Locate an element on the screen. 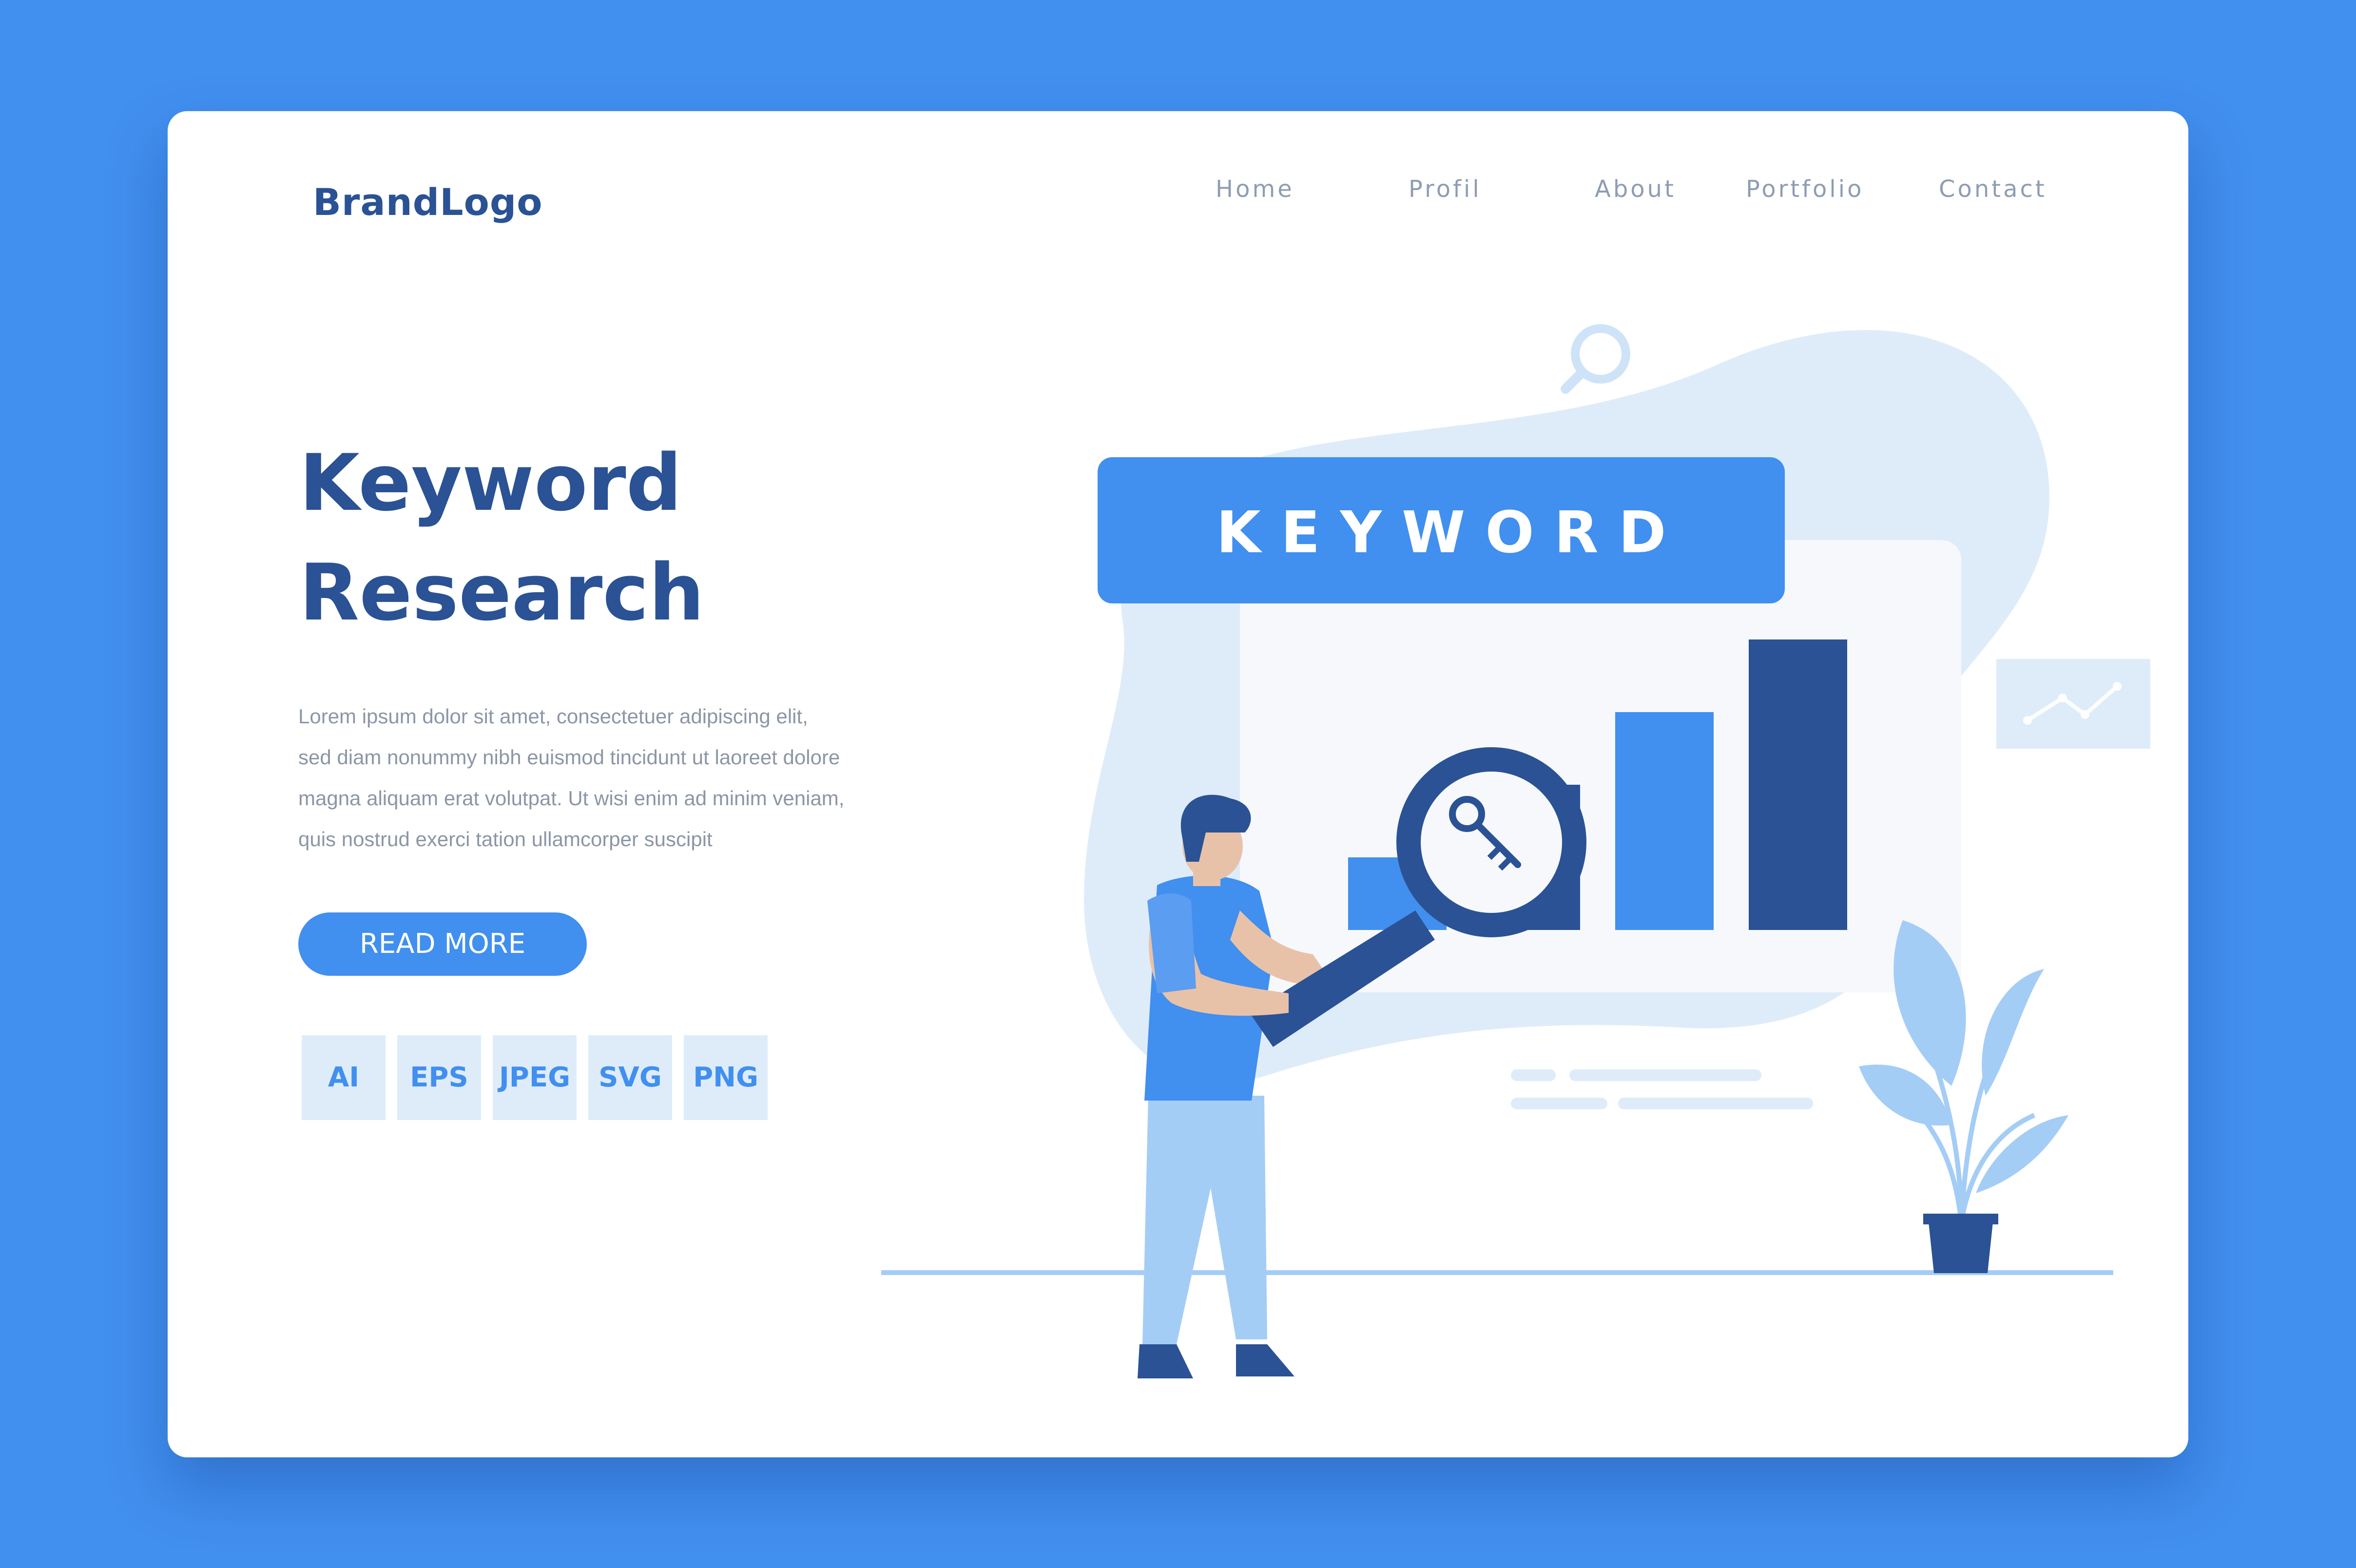  ground-line is located at coordinates (1497, 1272).